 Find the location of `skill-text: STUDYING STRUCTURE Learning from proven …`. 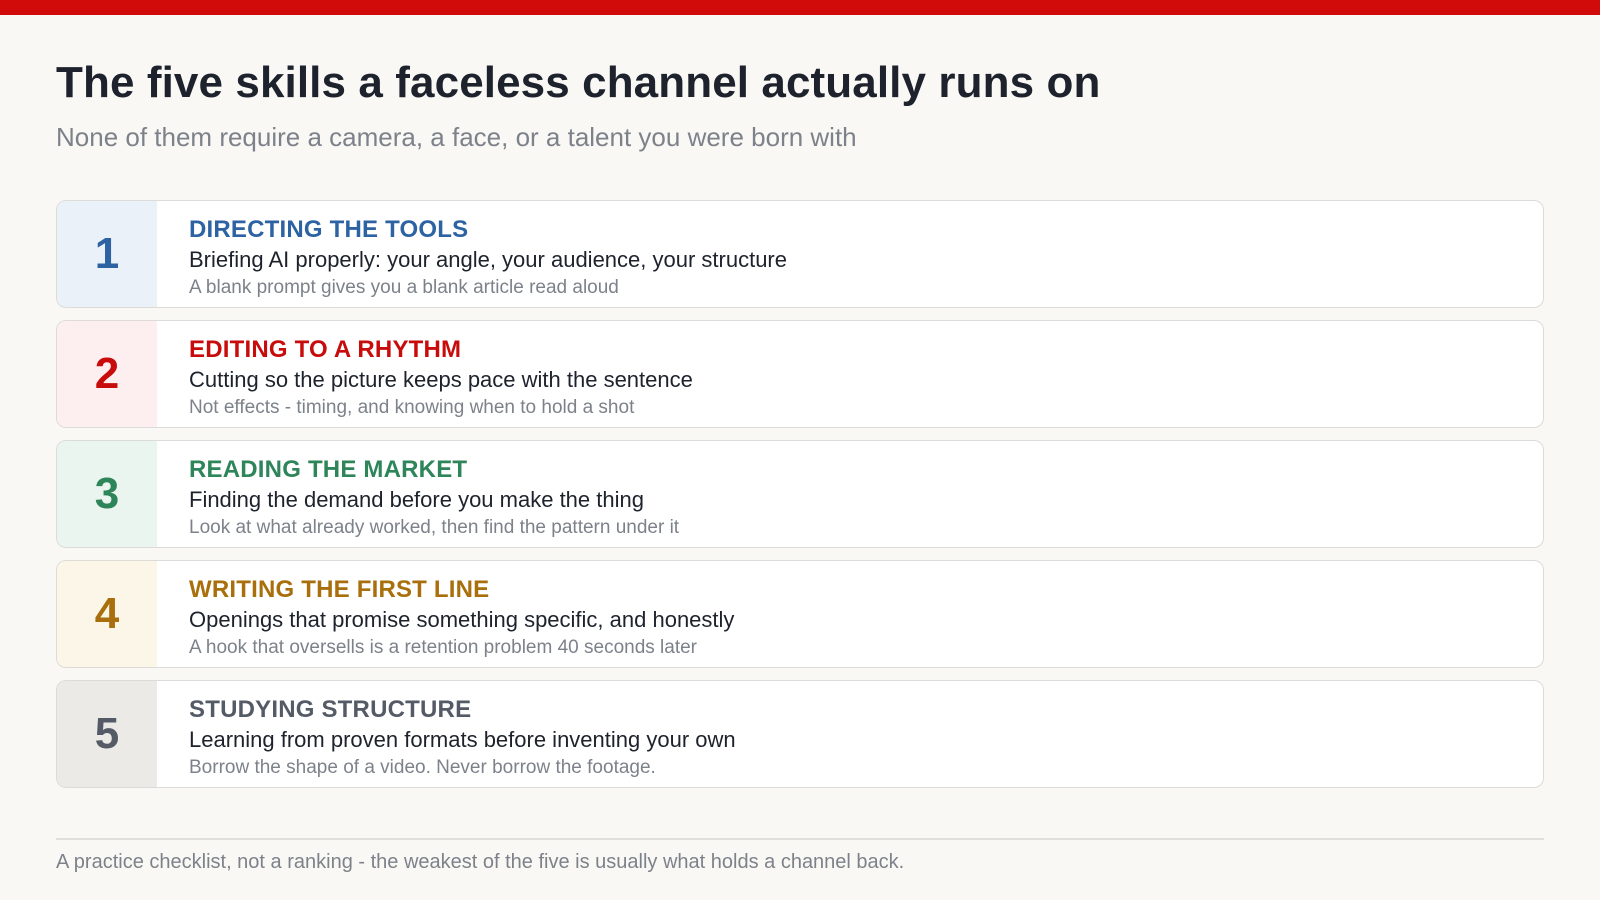

skill-text: STUDYING STRUCTURE Learning from proven … is located at coordinates (856, 738).